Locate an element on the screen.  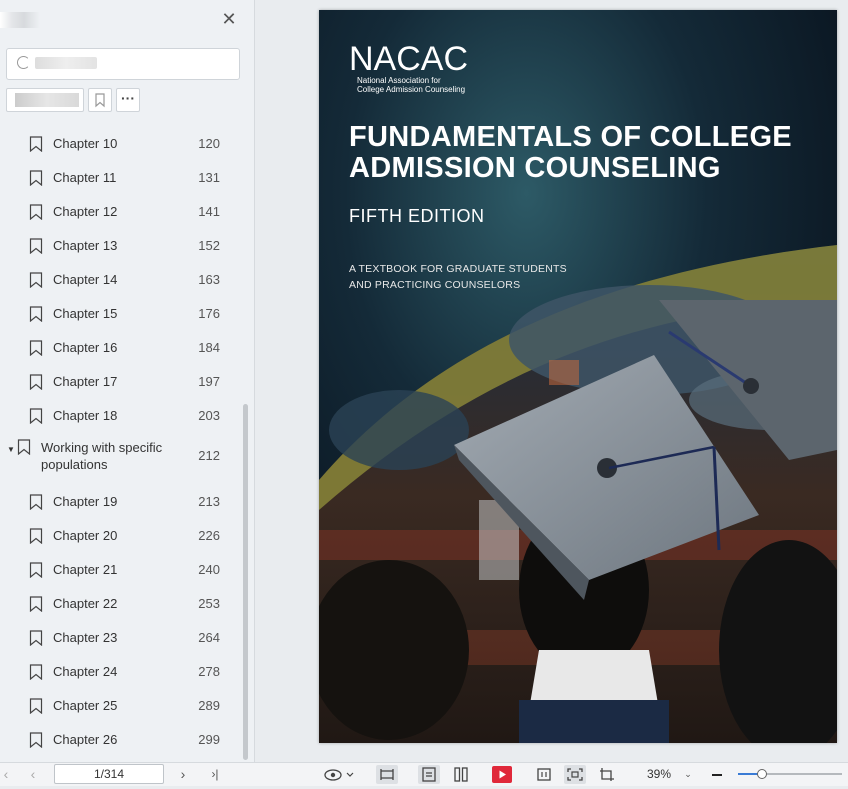
toc-item-label: Chapter 13 is located at coordinates (85, 245).